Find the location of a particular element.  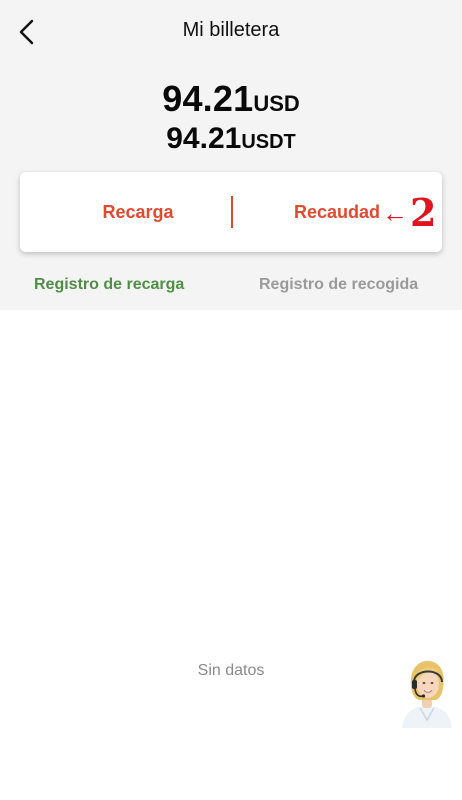

customer-support-button is located at coordinates (427, 692).